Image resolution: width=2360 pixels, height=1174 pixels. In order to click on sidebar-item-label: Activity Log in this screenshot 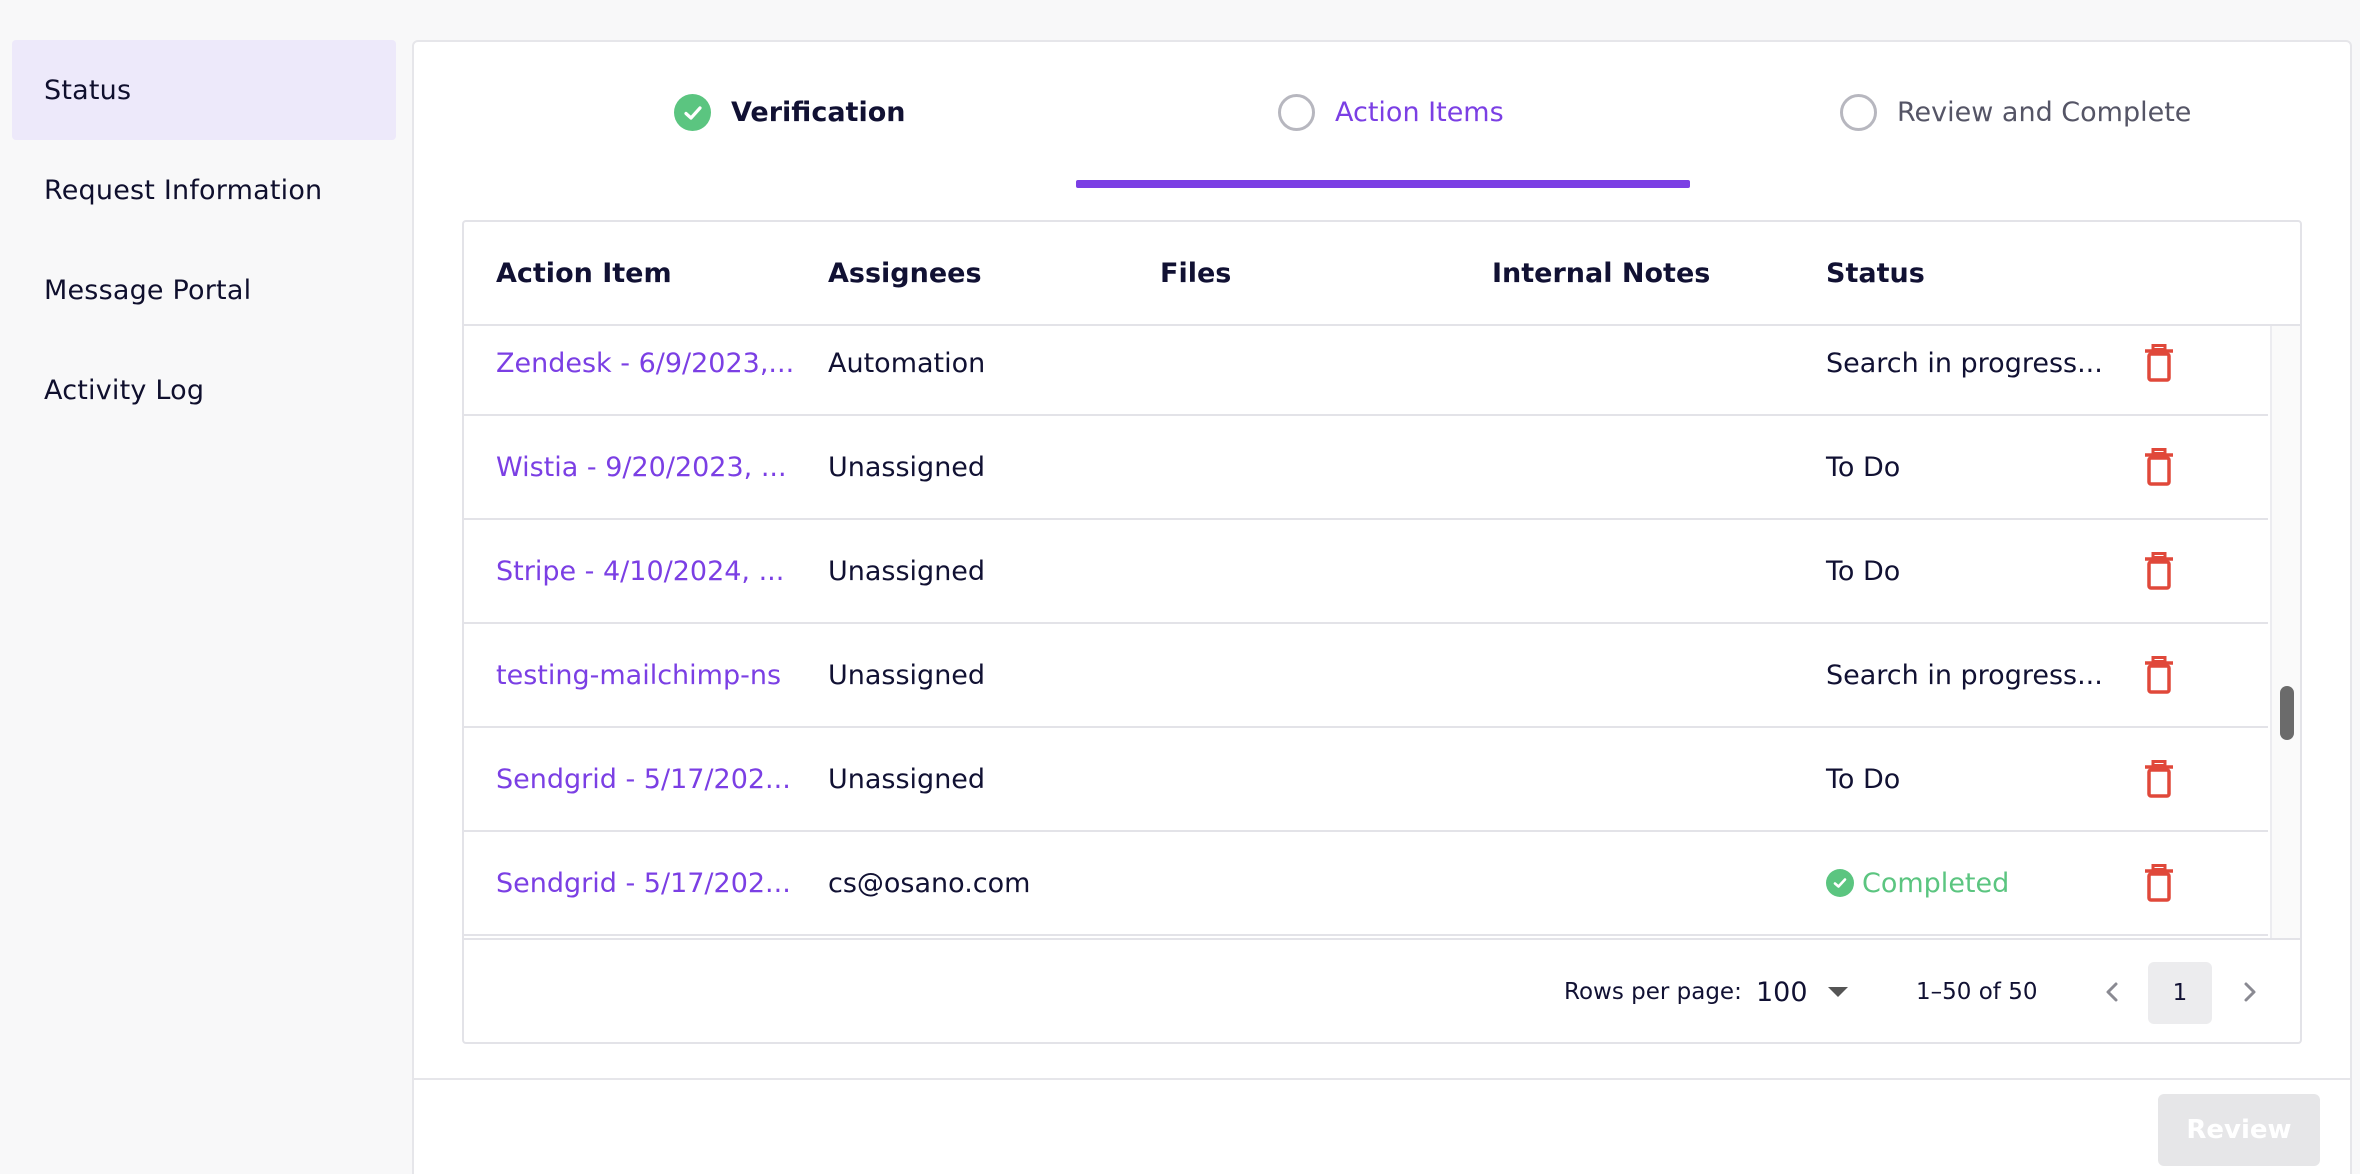, I will do `click(124, 390)`.